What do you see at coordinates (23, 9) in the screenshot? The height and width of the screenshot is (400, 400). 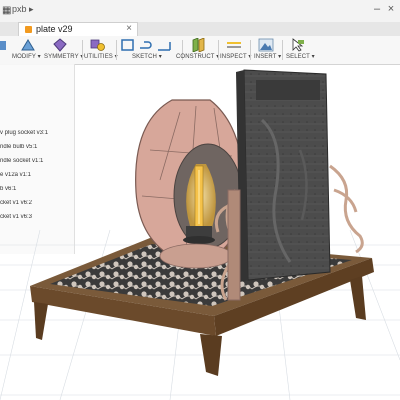 I see `breadcrumb: pxb ▸` at bounding box center [23, 9].